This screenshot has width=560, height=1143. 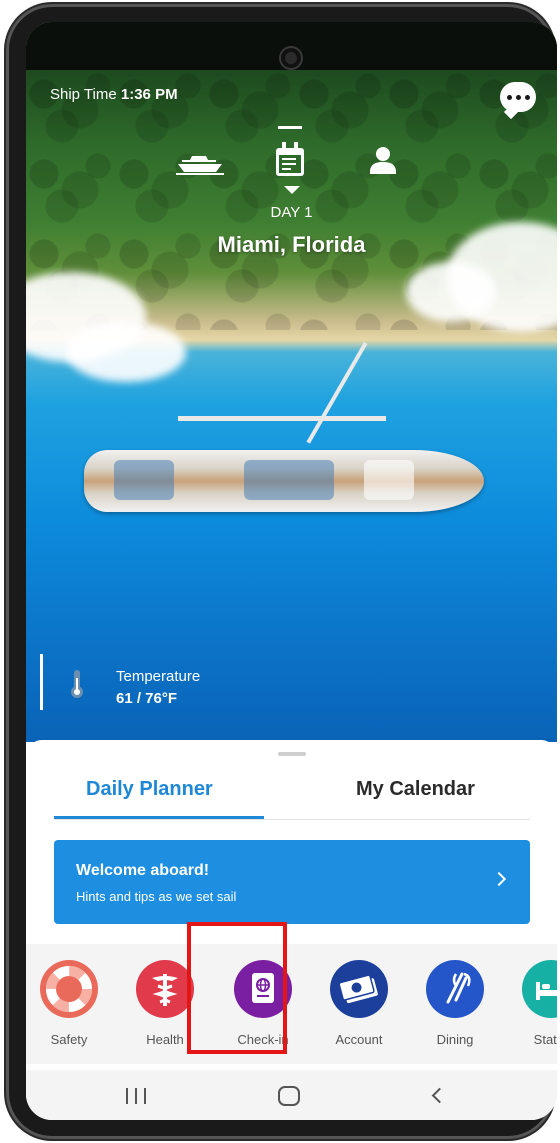 I want to click on quick-action-dining: Dining, so click(x=455, y=1003).